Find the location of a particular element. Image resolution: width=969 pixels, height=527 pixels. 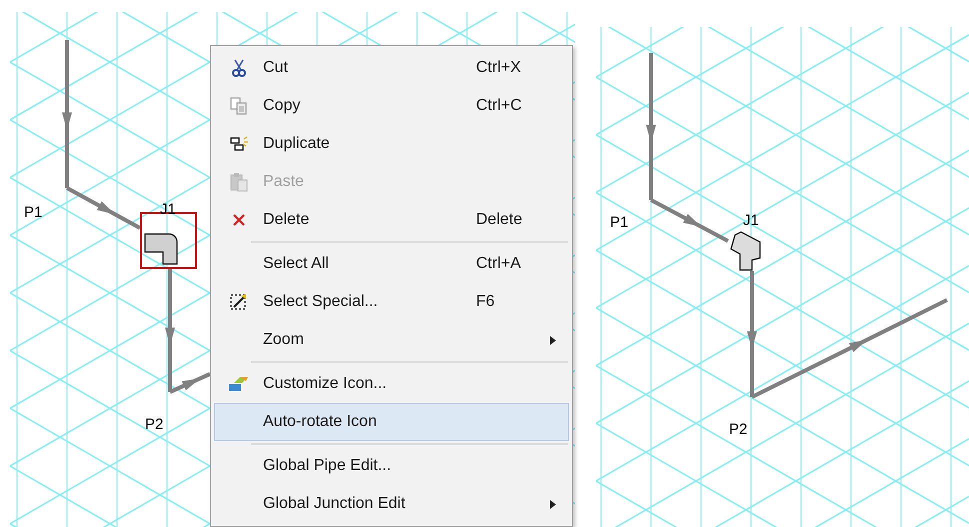

menu-label: Select All is located at coordinates (296, 264).